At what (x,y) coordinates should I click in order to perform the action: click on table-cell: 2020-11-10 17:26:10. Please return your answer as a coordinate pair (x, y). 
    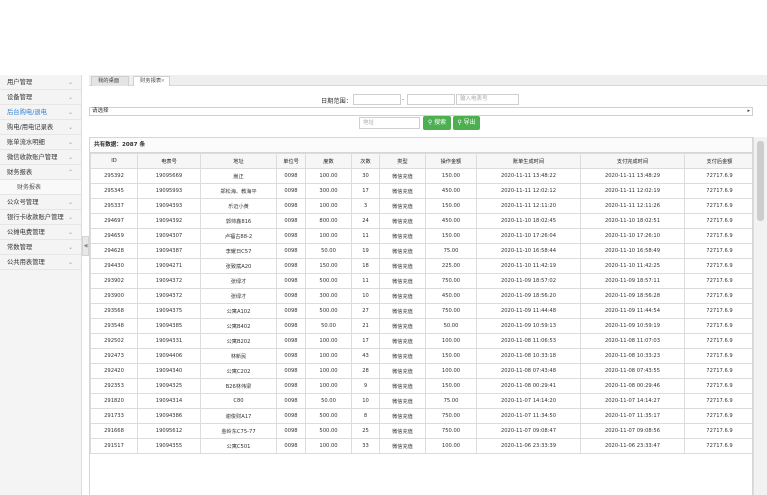
    Looking at the image, I should click on (632, 236).